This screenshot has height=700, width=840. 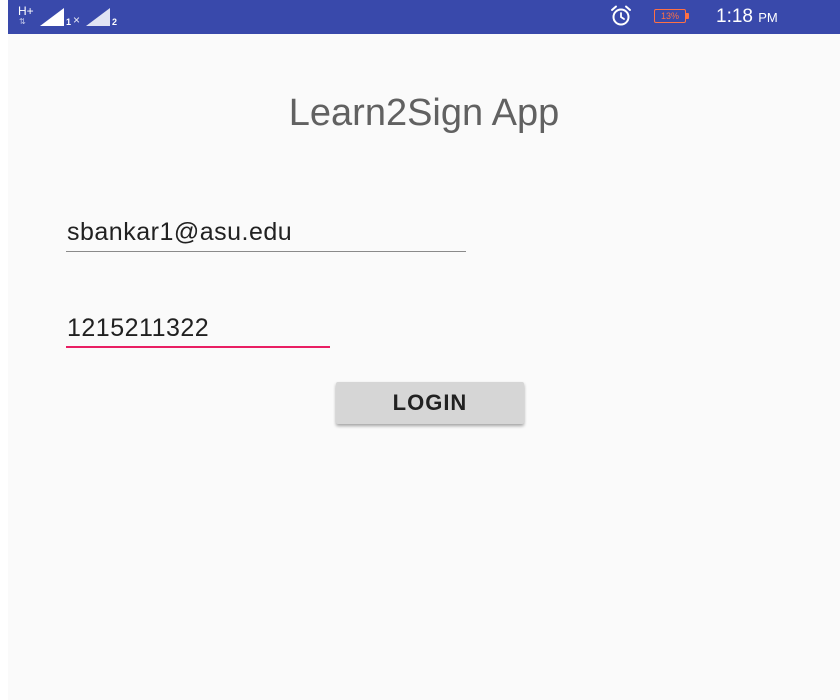 I want to click on password-field, so click(x=198, y=330).